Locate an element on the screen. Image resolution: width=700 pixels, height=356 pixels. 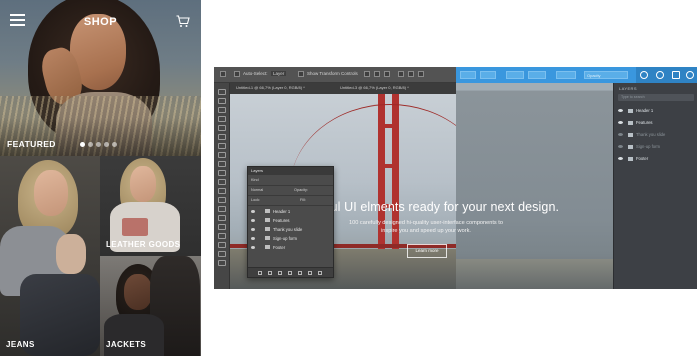
position-x-field is located at coordinates (468, 75).